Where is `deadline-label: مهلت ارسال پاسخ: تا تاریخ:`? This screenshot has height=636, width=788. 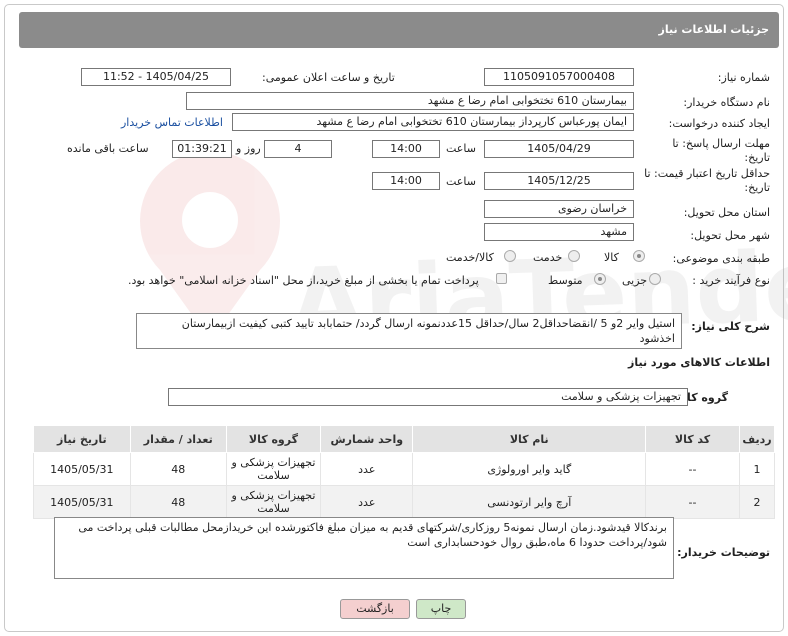
deadline-label: مهلت ارسال پاسخ: تا تاریخ: is located at coordinates (721, 150).